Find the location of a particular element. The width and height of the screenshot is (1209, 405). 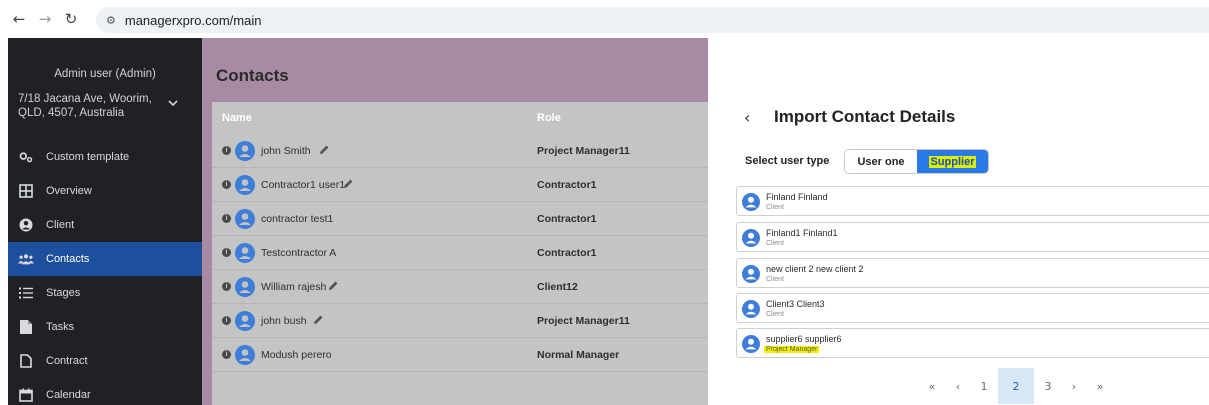

contact-card: Finland Finland Client is located at coordinates (972, 201).